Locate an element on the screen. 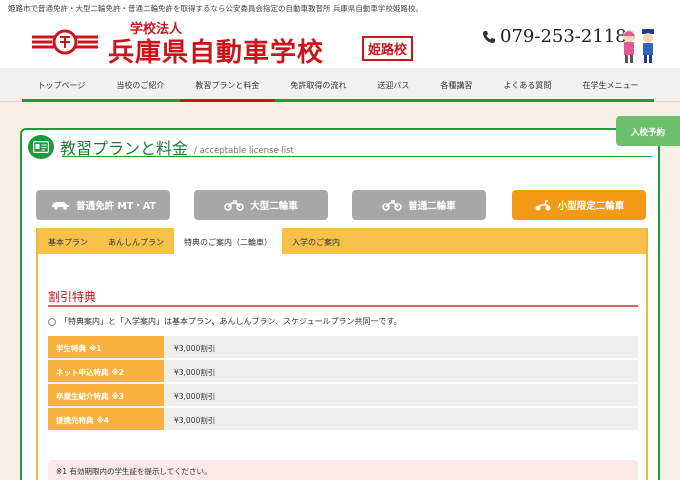  license-card-icon is located at coordinates (41, 147).